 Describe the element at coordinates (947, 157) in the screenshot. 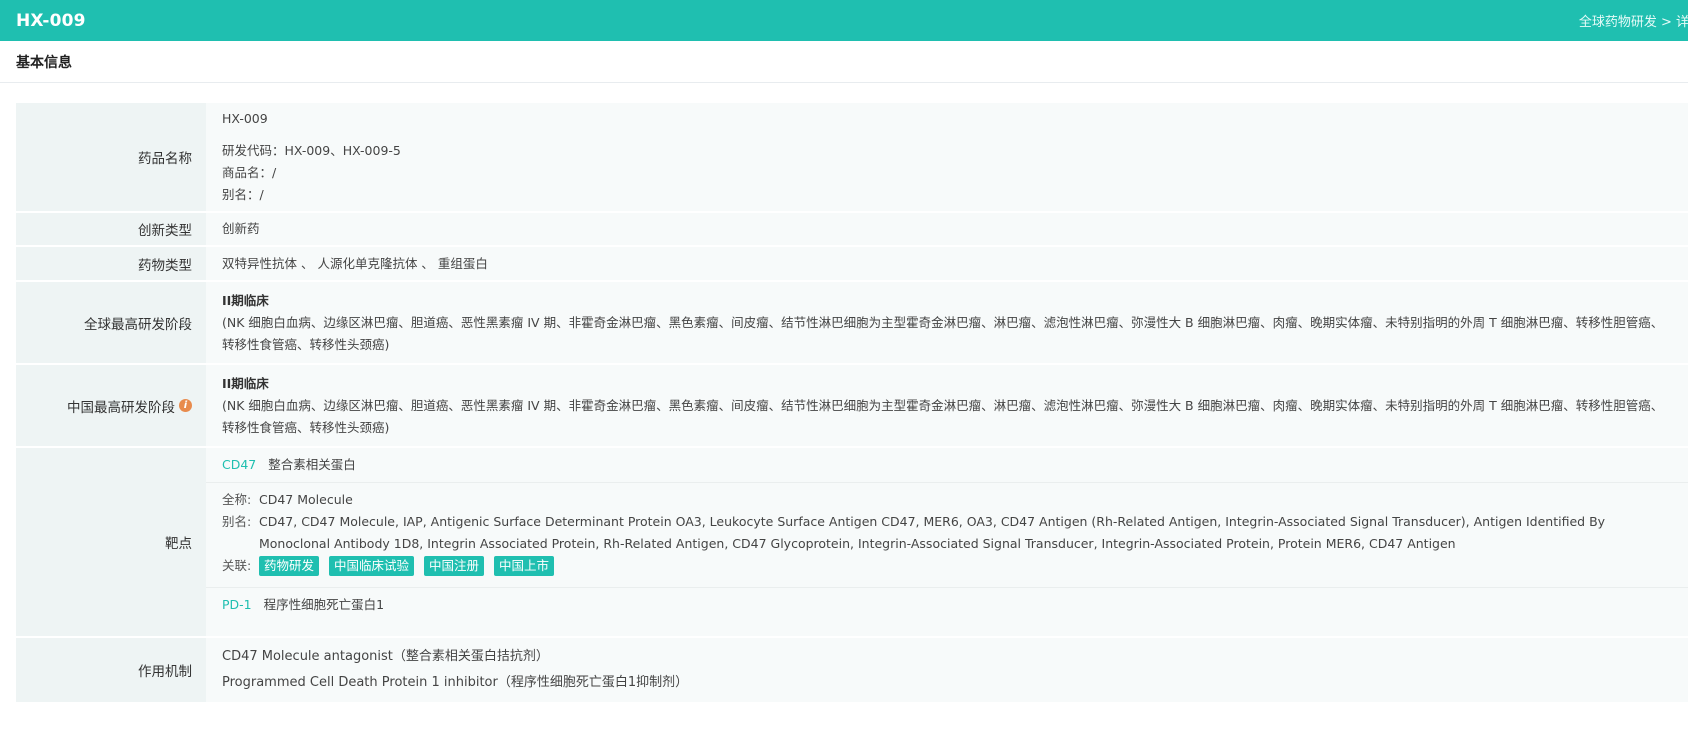

I see `value-drug-name: HX-009 研发代码：HX-009、HX-009-5 商品名：/ 别名：/` at that location.